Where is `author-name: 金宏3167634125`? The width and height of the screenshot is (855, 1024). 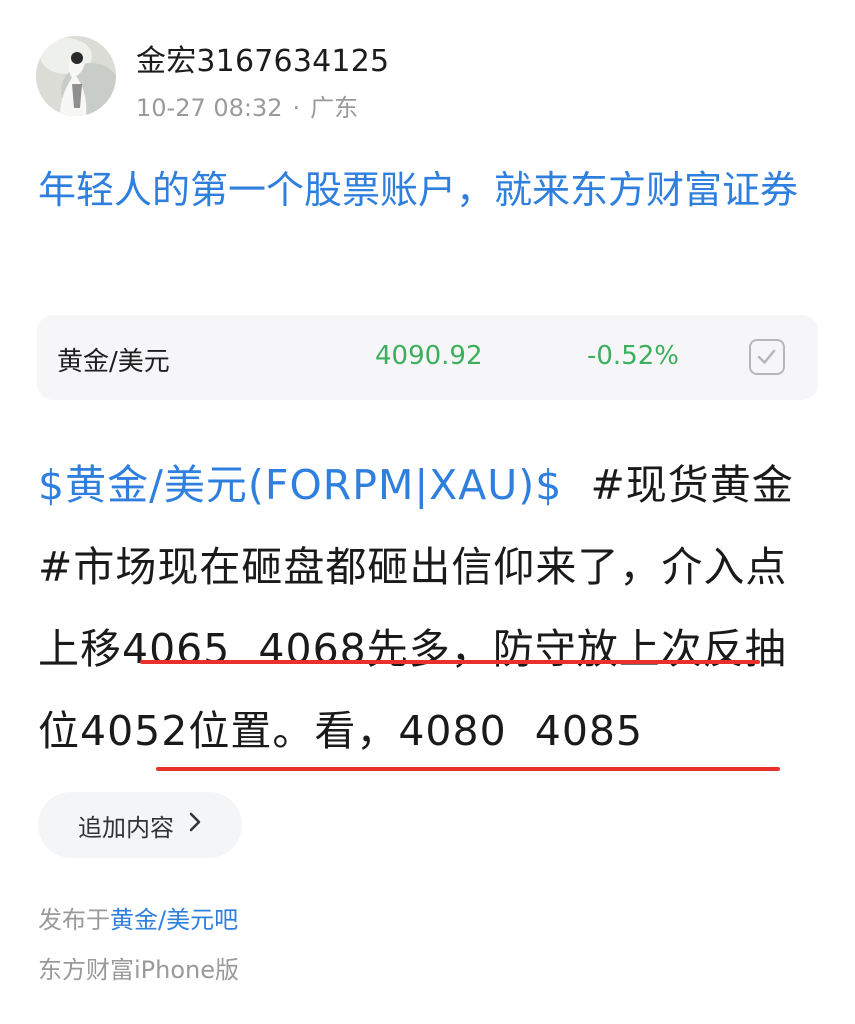
author-name: 金宏3167634125 is located at coordinates (262, 58).